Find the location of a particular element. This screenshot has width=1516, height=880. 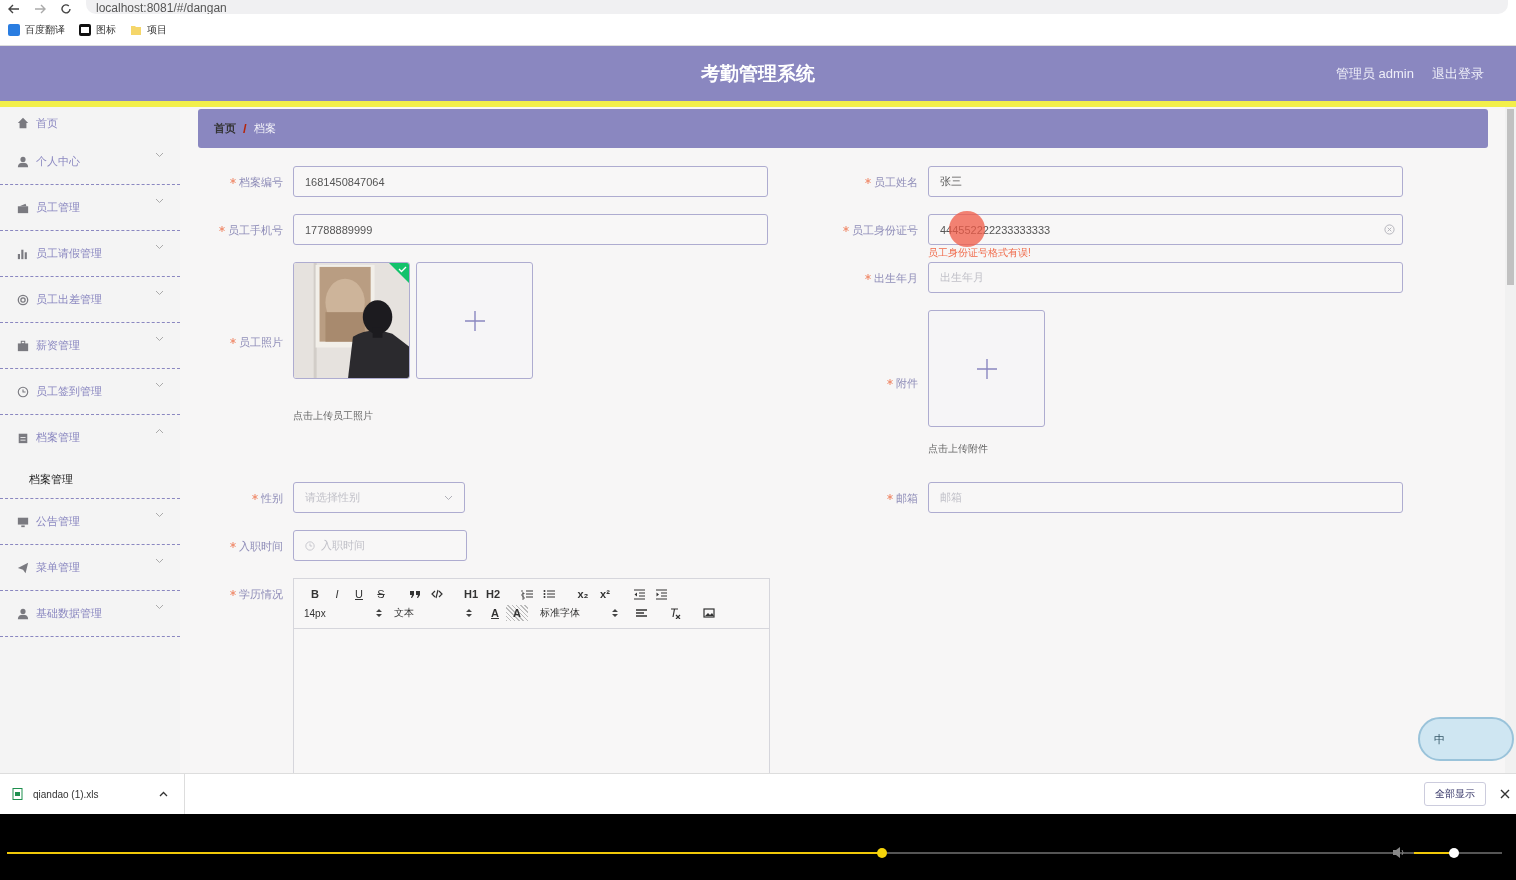

input-field: 17788889999 is located at coordinates (530, 229).